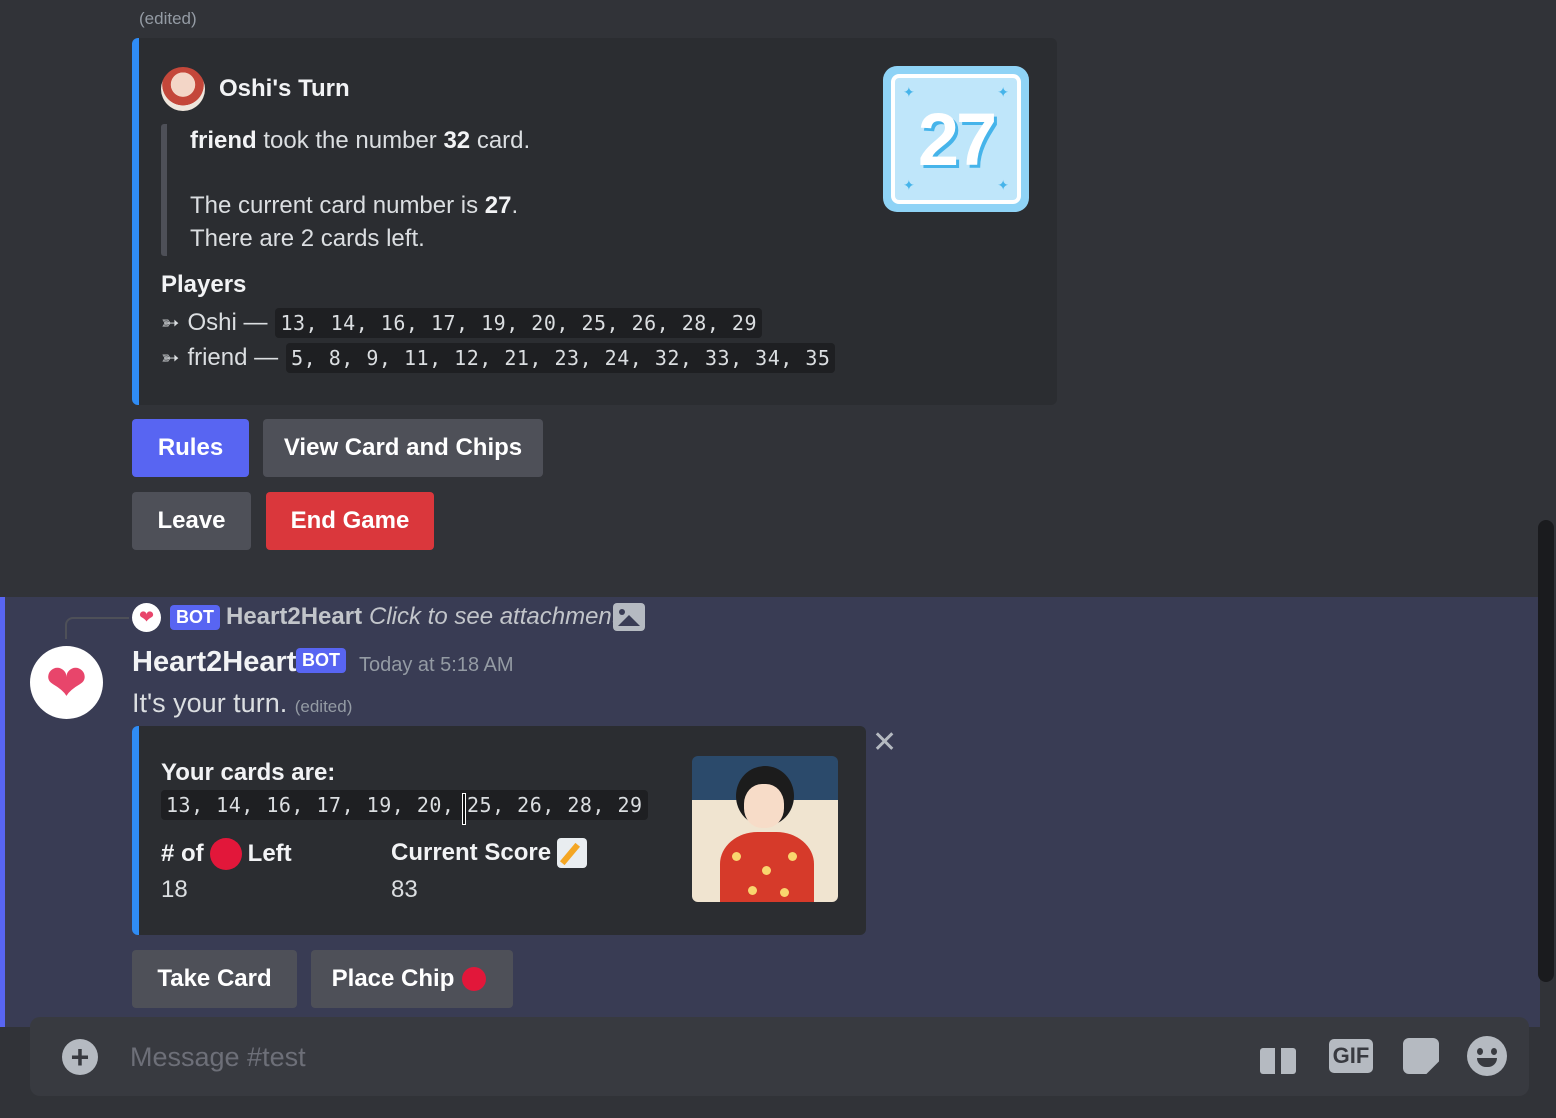 The width and height of the screenshot is (1556, 1118). I want to click on image-icon, so click(629, 617).